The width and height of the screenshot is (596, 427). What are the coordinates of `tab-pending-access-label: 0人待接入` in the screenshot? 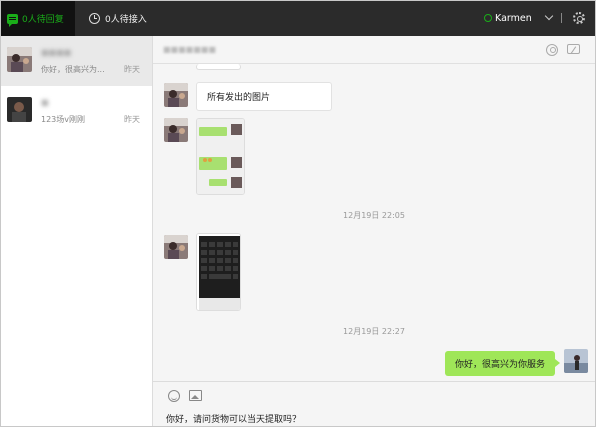 It's located at (126, 20).